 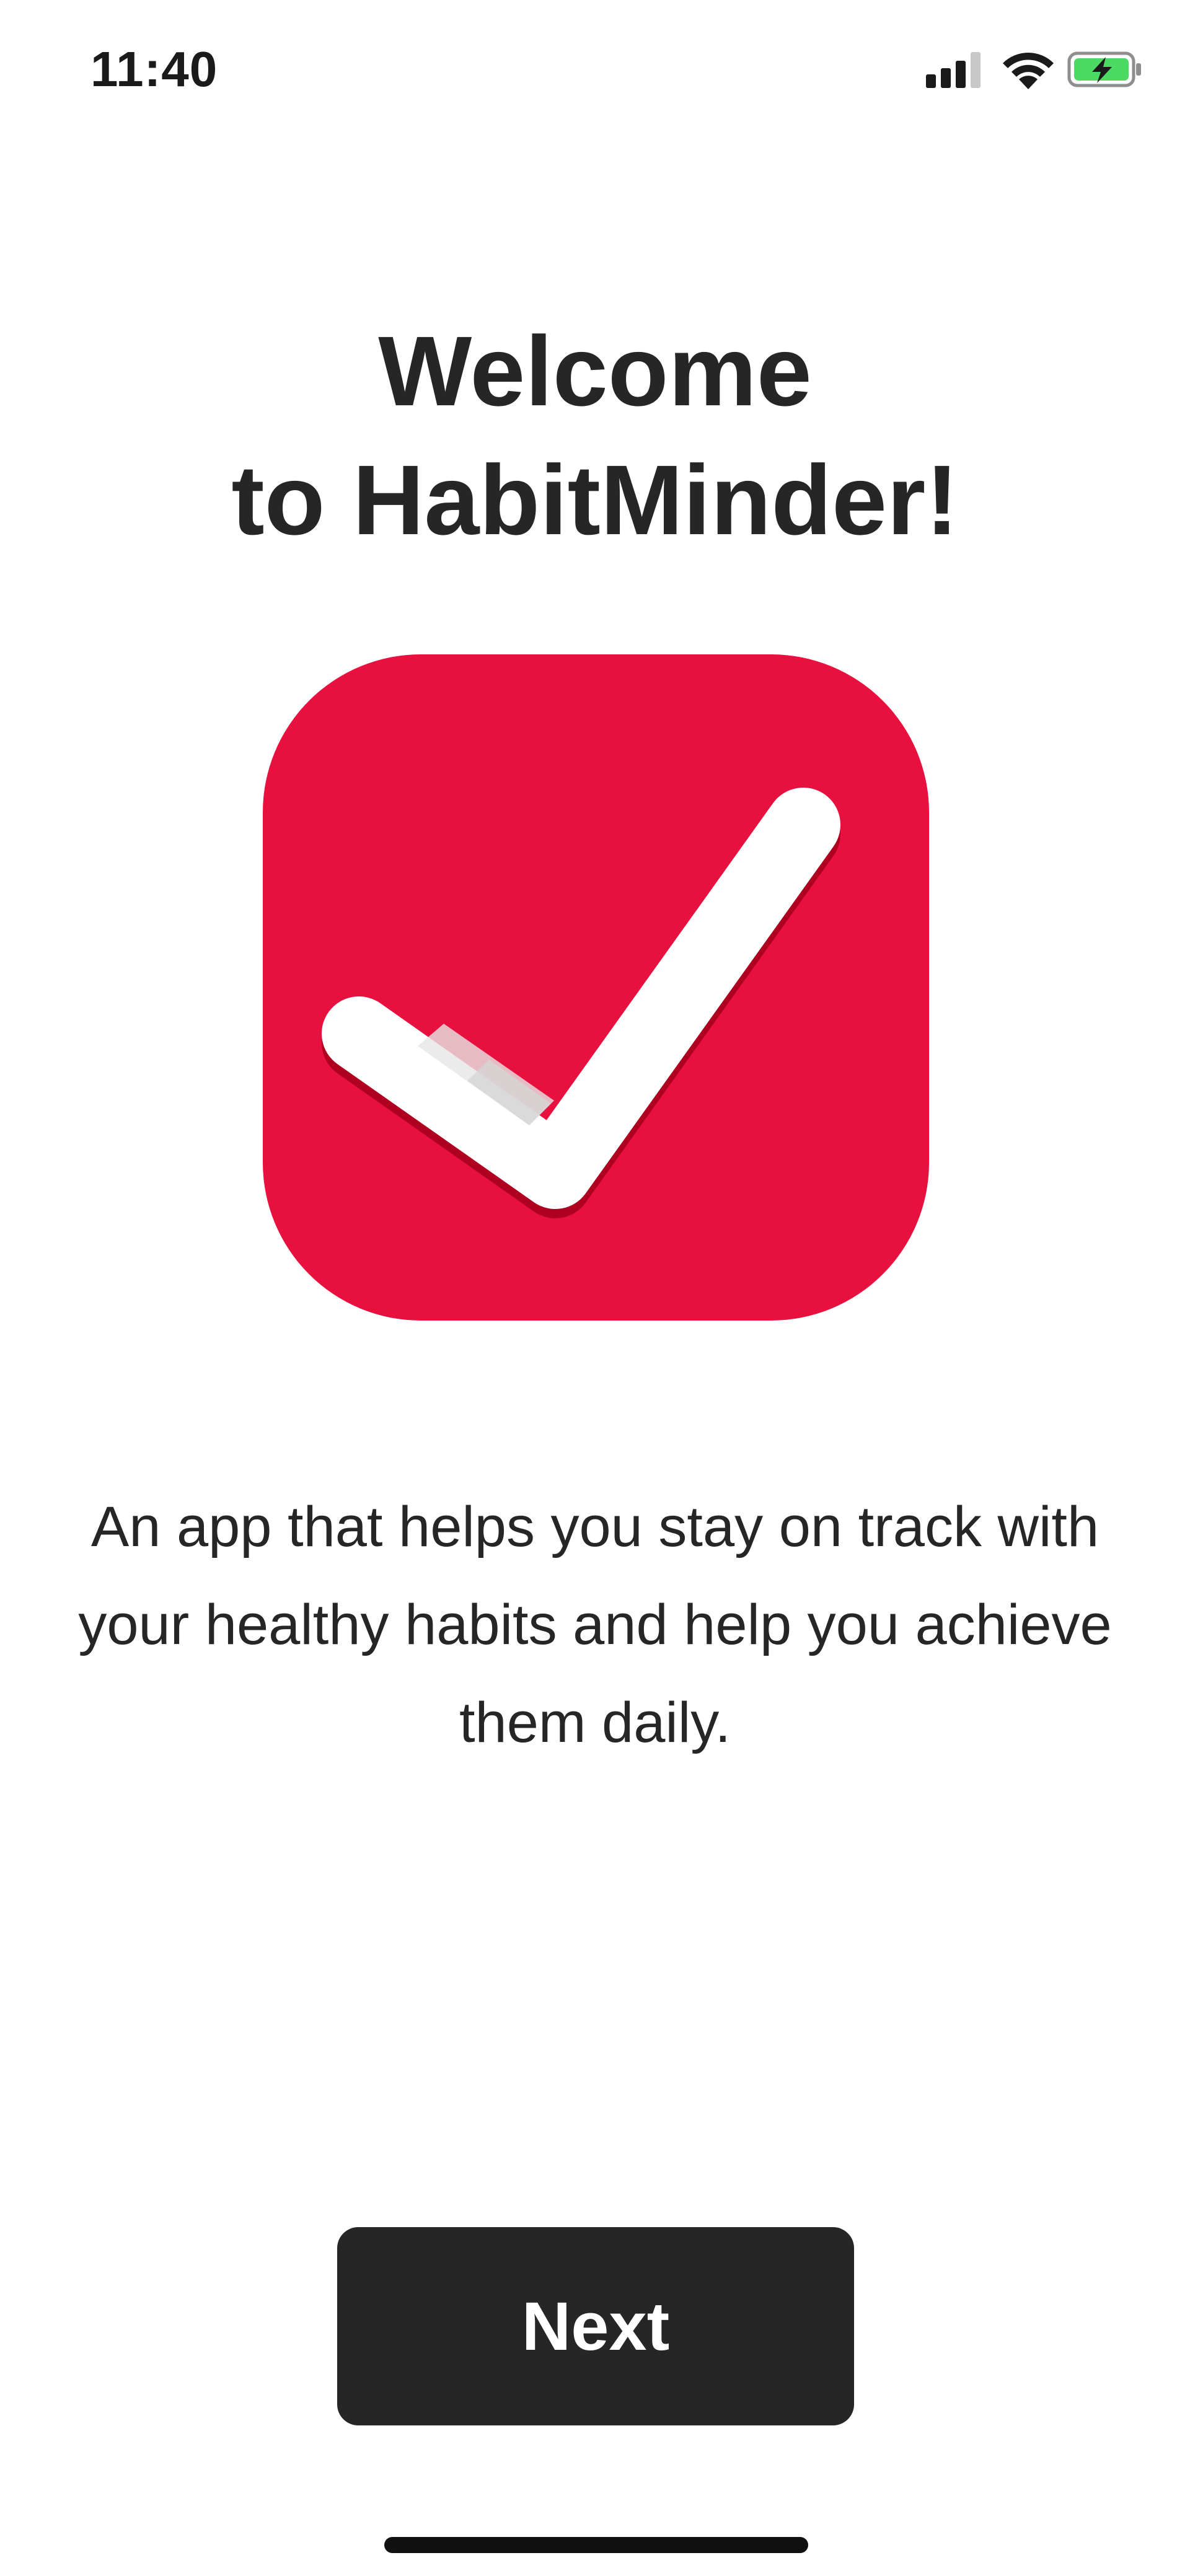 What do you see at coordinates (953, 70) in the screenshot?
I see `cellular-signal-icon` at bounding box center [953, 70].